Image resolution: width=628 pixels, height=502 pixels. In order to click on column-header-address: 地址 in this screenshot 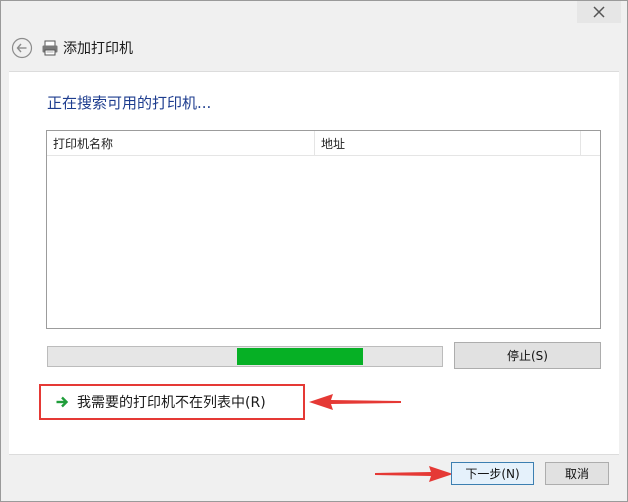, I will do `click(448, 143)`.